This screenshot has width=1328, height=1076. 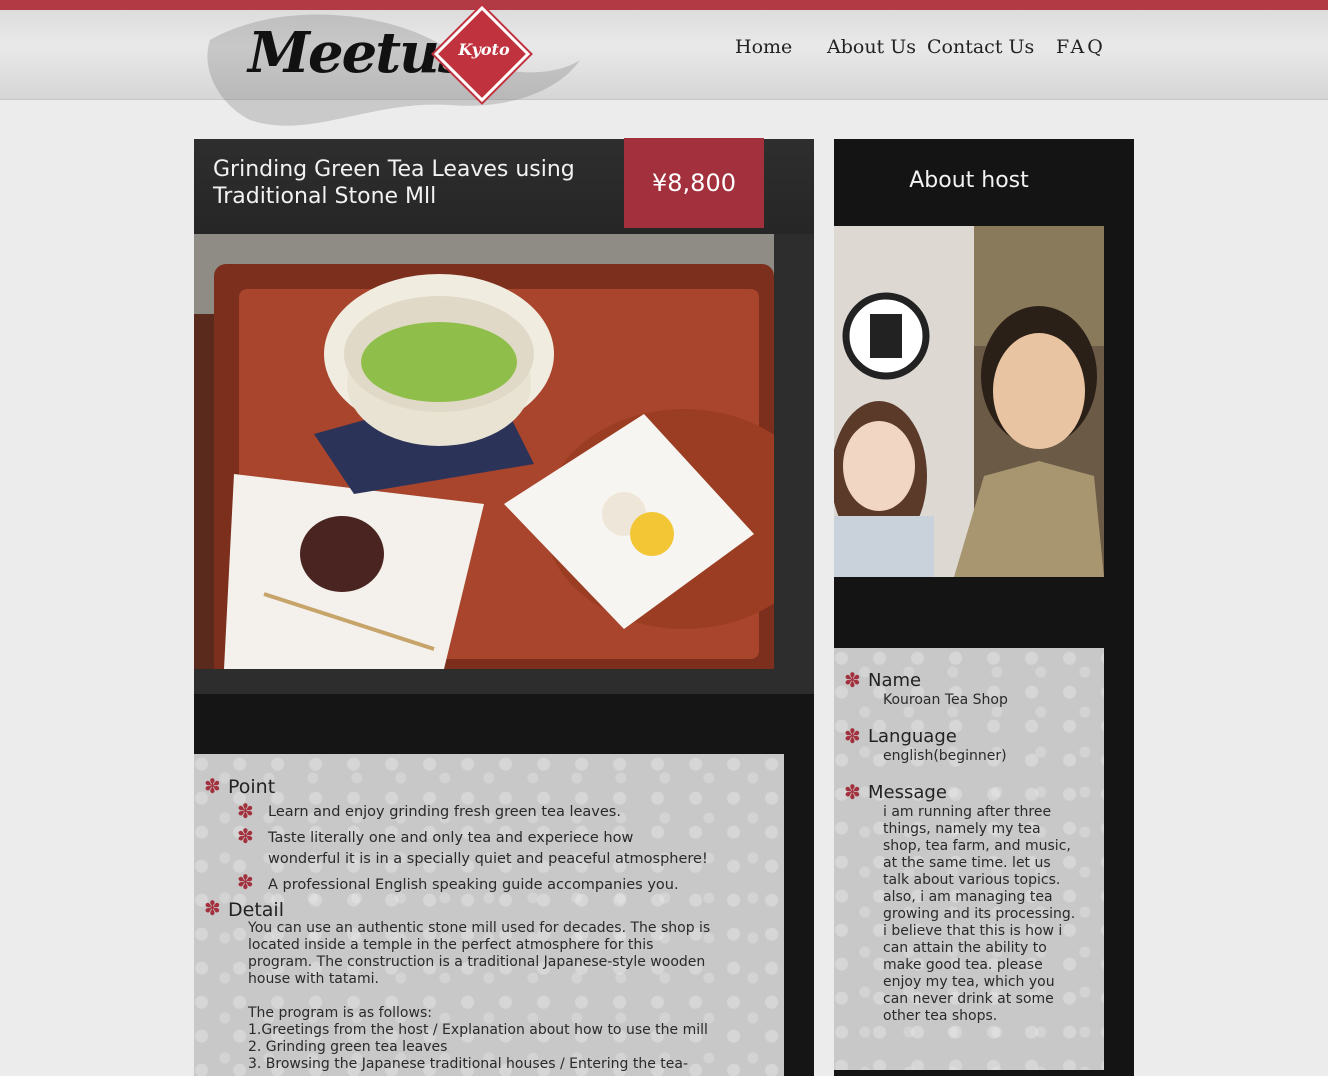 What do you see at coordinates (252, 787) in the screenshot?
I see `point-heading: Point` at bounding box center [252, 787].